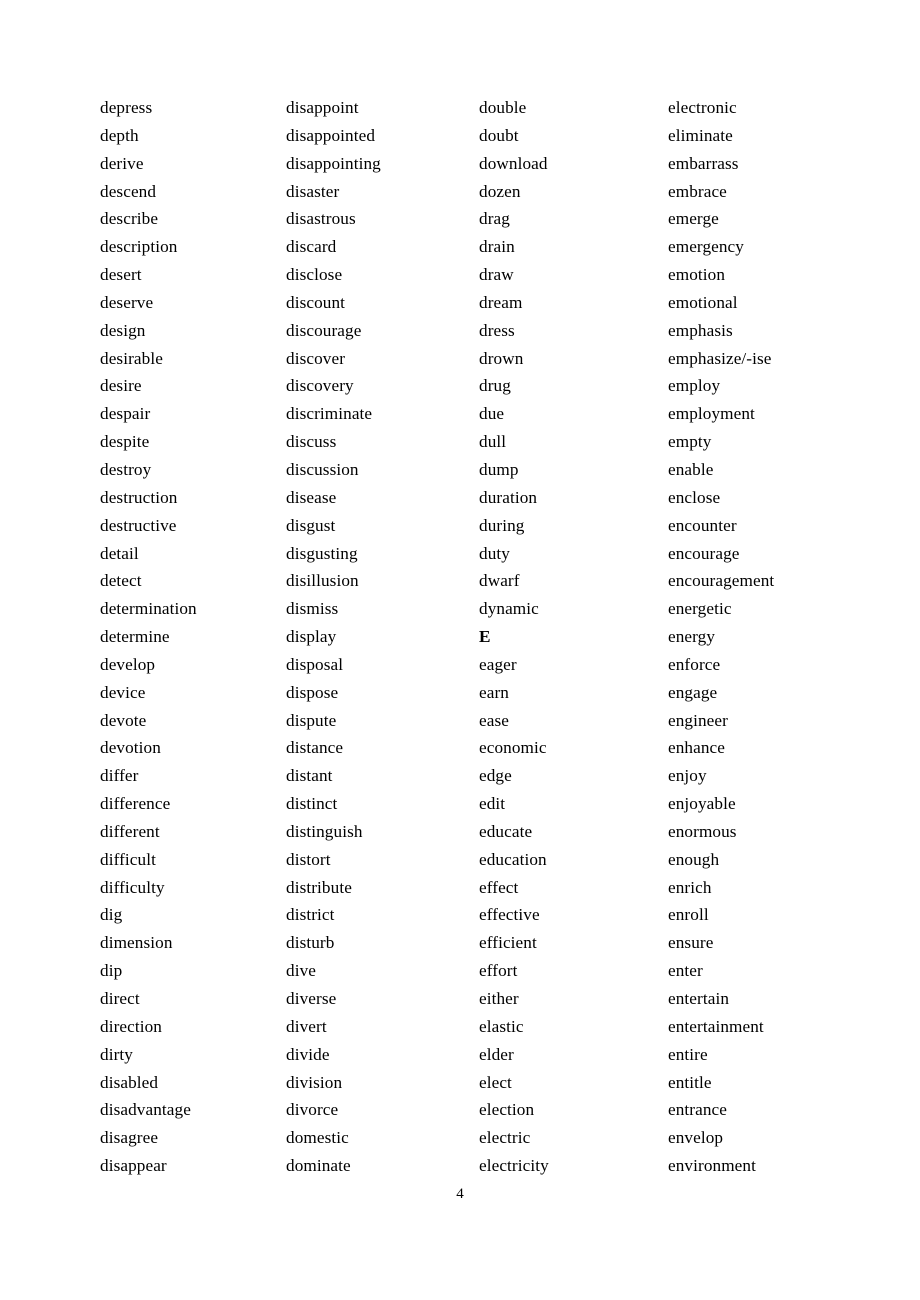 The width and height of the screenshot is (920, 1300). What do you see at coordinates (711, 414) in the screenshot?
I see `word-entry: employment` at bounding box center [711, 414].